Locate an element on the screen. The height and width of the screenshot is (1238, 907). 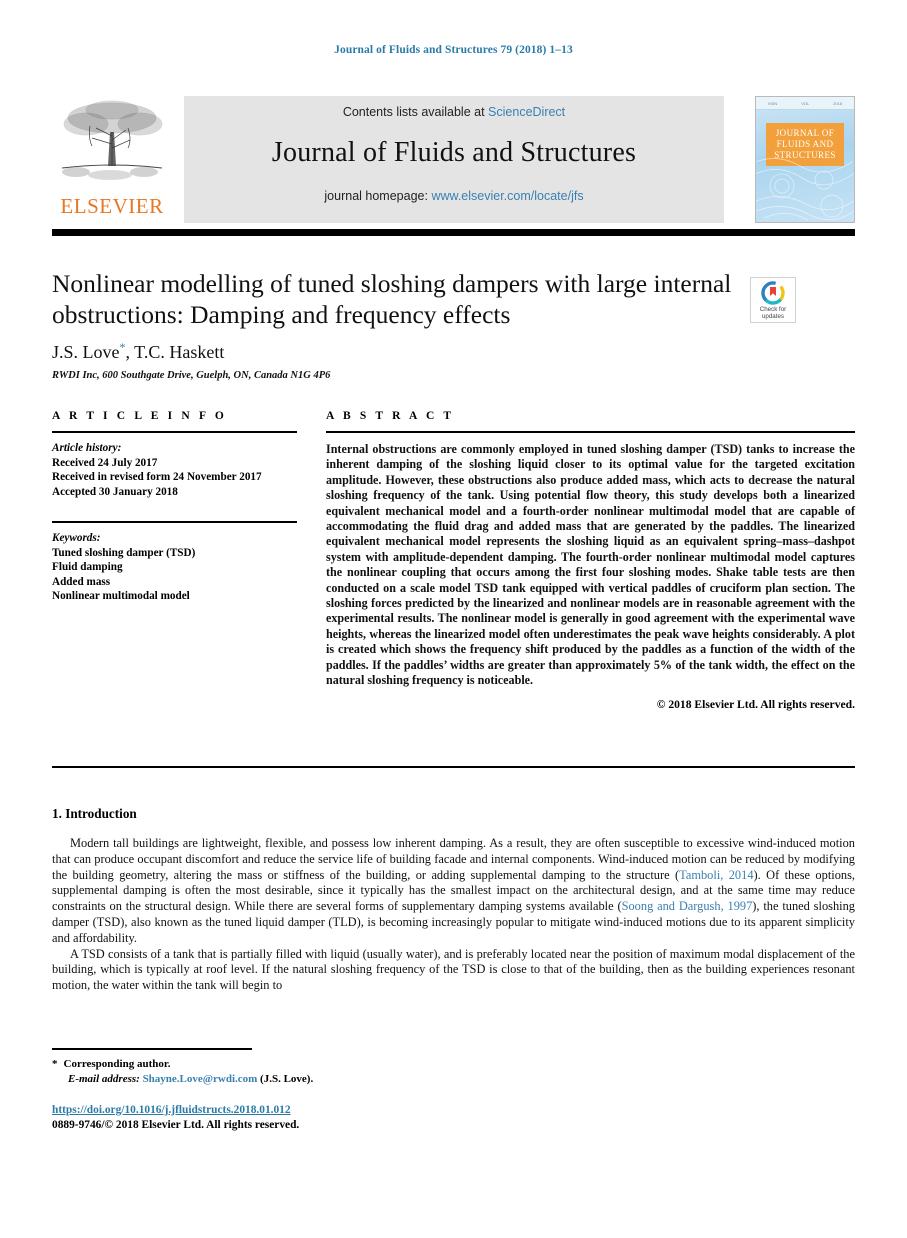
abstract-bottom-divider is located at coordinates (453, 767).